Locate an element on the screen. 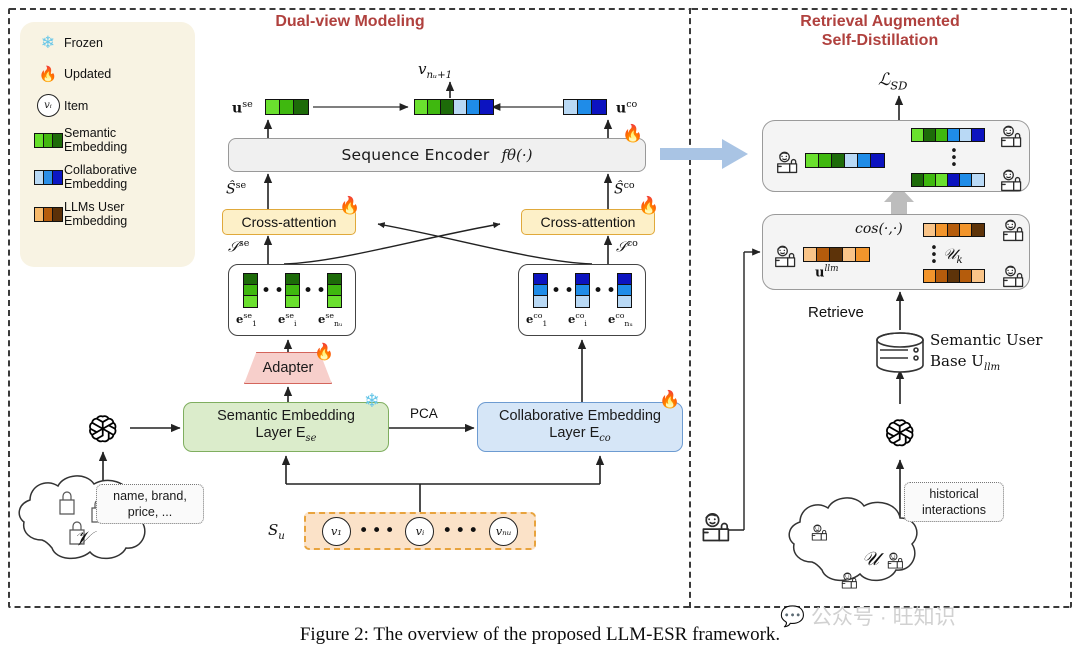 The width and height of the screenshot is (1080, 667). green-strip-icon is located at coordinates (48, 140).